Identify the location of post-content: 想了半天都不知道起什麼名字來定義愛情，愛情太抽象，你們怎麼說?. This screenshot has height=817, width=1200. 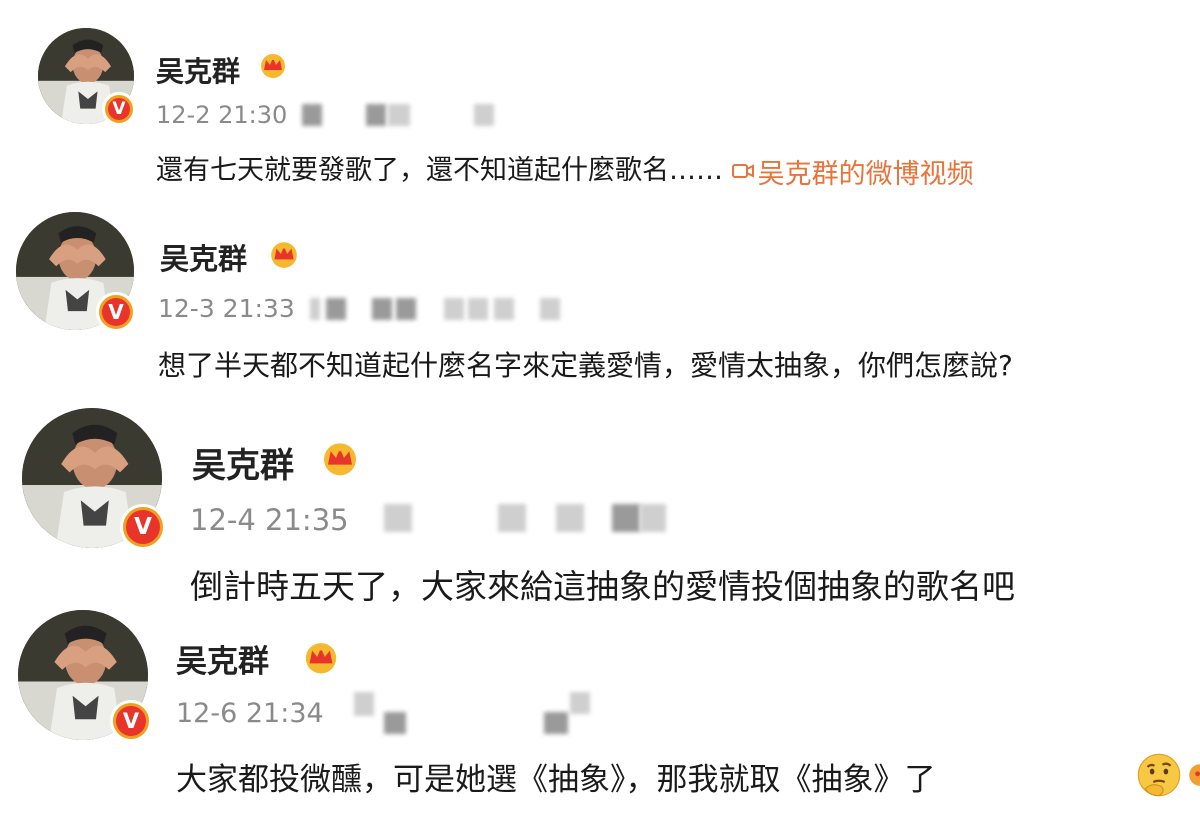
(585, 364).